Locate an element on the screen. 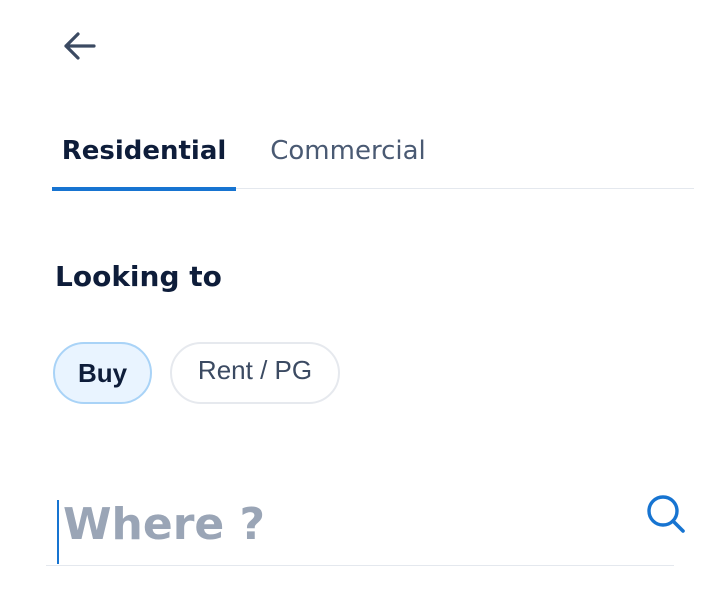 The height and width of the screenshot is (602, 720). back-button is located at coordinates (79, 48).